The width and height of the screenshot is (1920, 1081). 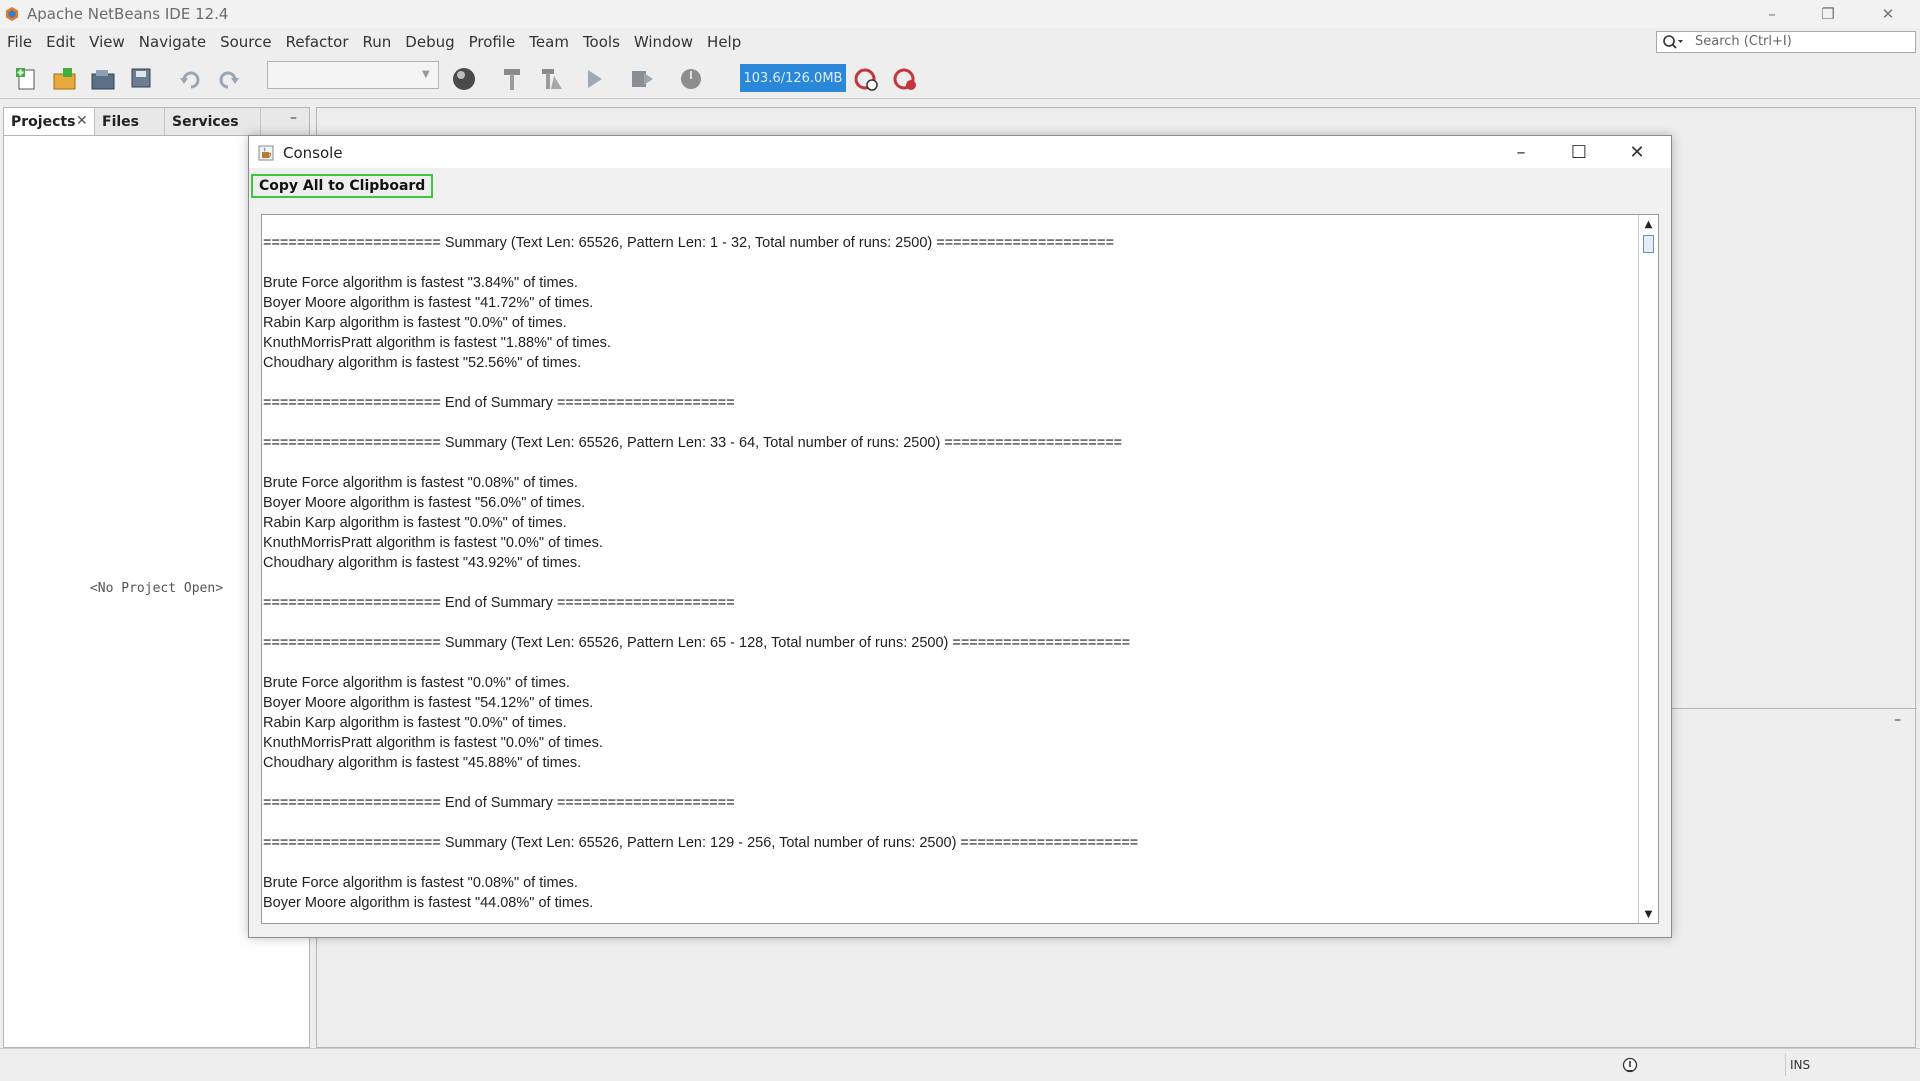 I want to click on profiler-button, so click(x=905, y=79).